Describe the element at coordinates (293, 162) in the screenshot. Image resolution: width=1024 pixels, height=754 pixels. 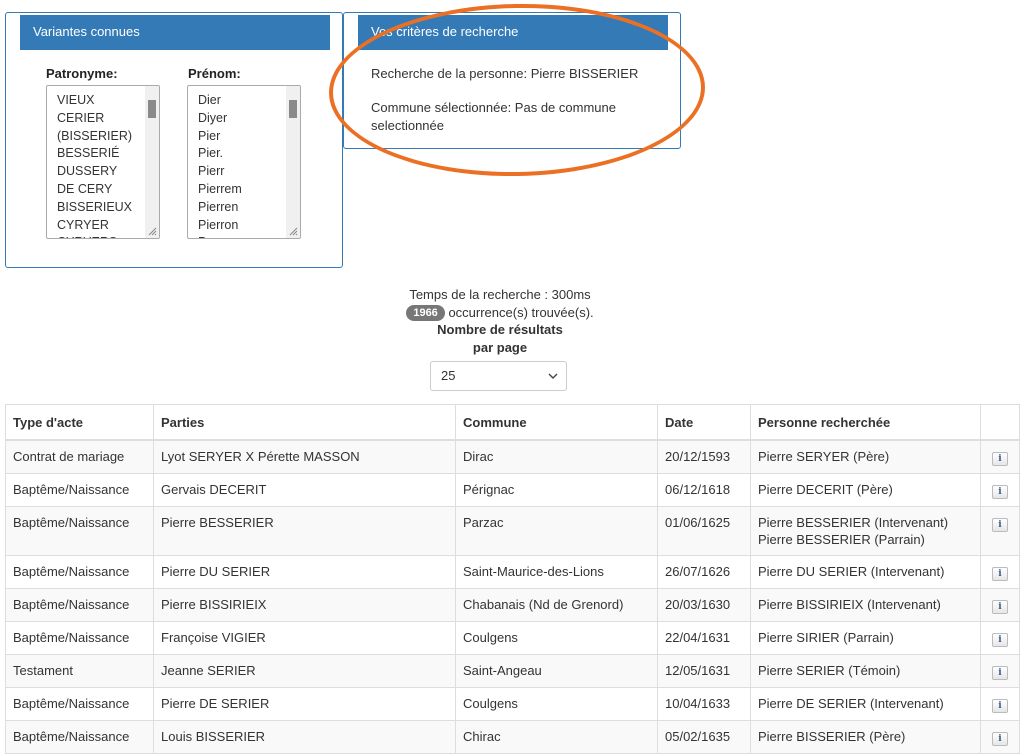
I see `firstname-scrollbar` at that location.